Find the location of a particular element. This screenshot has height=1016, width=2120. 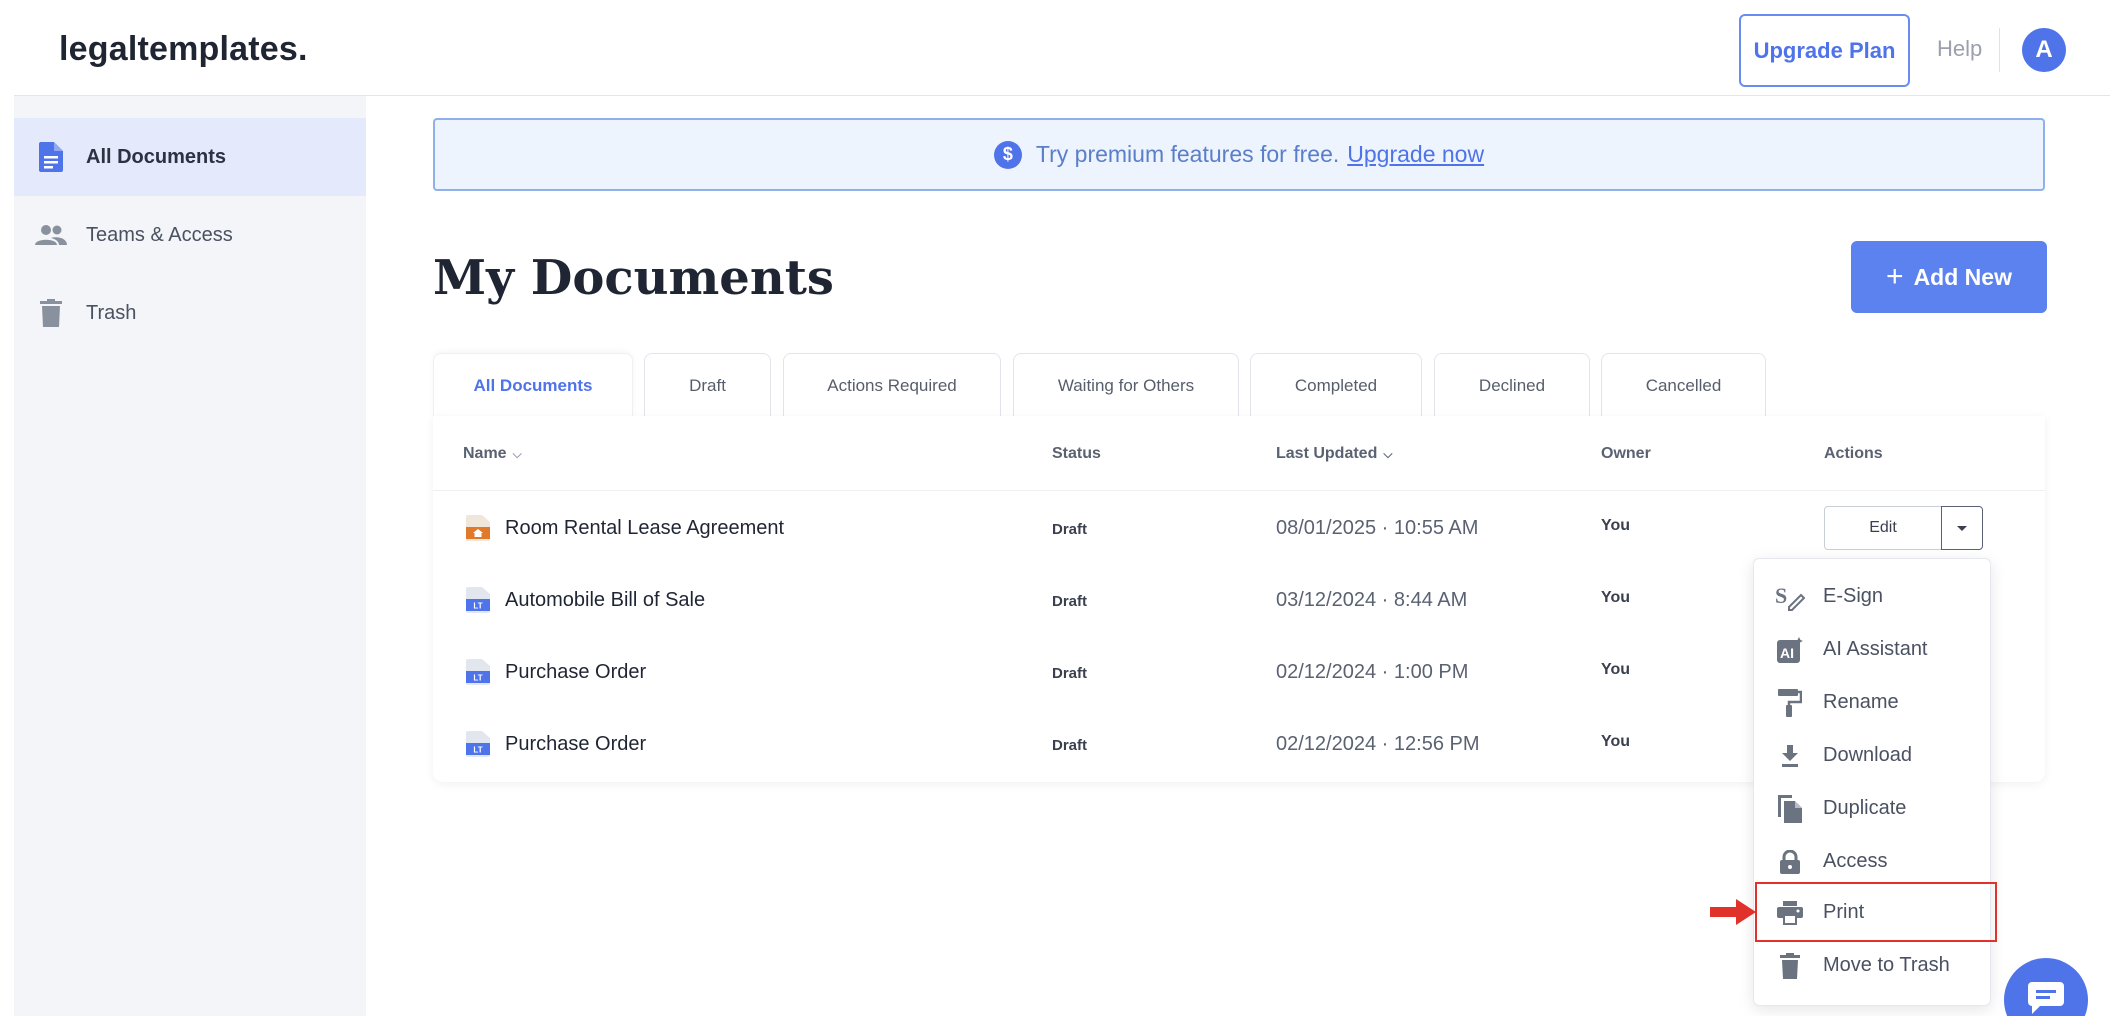

menu-item-ai-assistant: AI AI Assistant is located at coordinates (1872, 649).